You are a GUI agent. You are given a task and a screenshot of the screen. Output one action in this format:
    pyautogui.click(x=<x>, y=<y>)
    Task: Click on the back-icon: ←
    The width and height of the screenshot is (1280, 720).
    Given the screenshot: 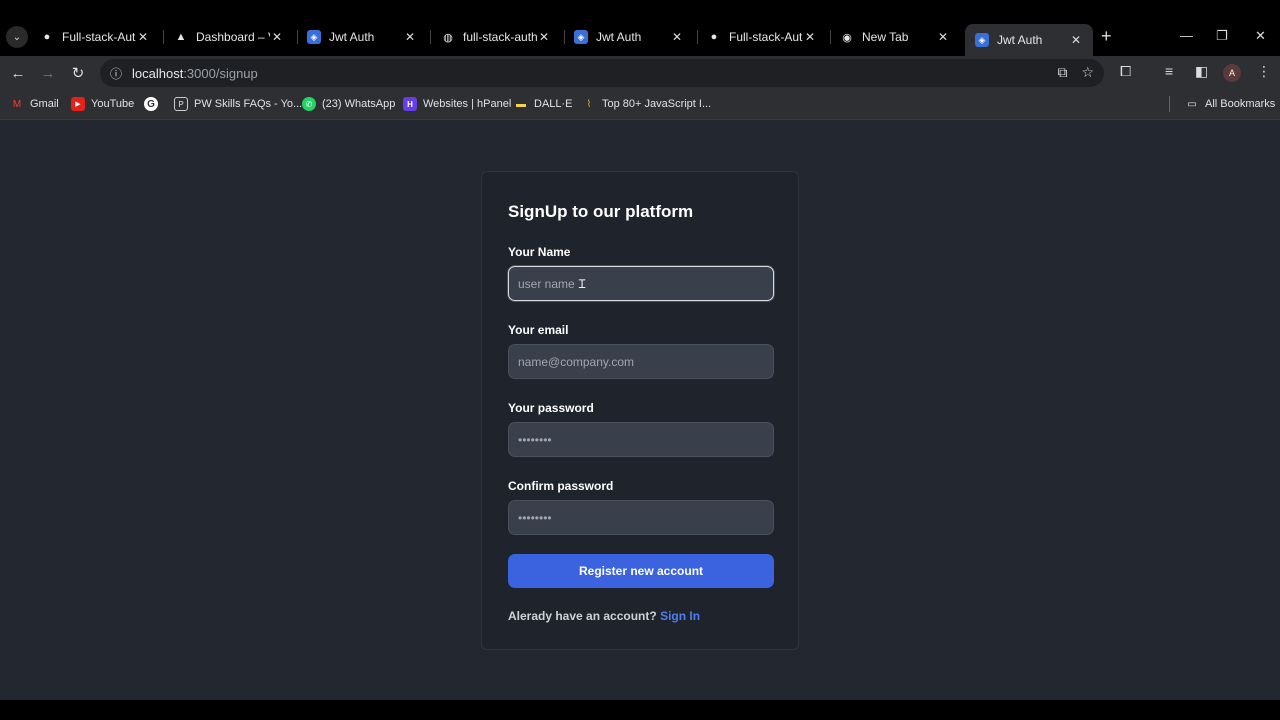 What is the action you would take?
    pyautogui.click(x=18, y=73)
    